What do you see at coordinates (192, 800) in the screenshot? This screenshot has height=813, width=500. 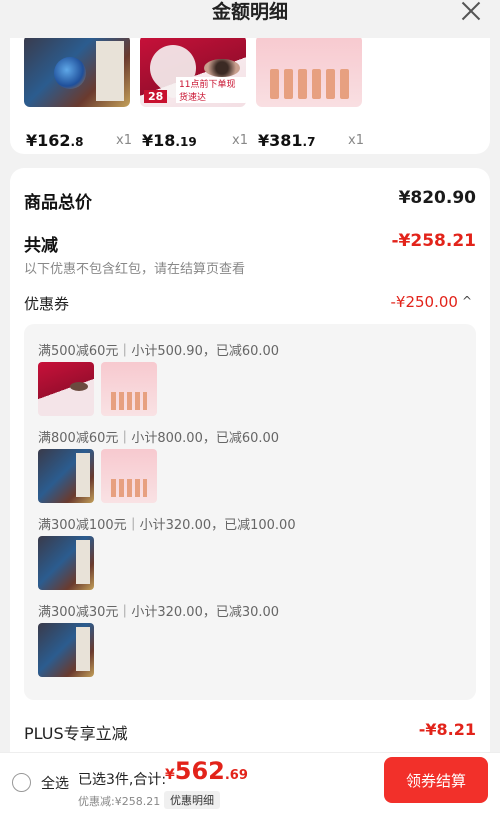 I see `discount-detail-link: 优惠明细` at bounding box center [192, 800].